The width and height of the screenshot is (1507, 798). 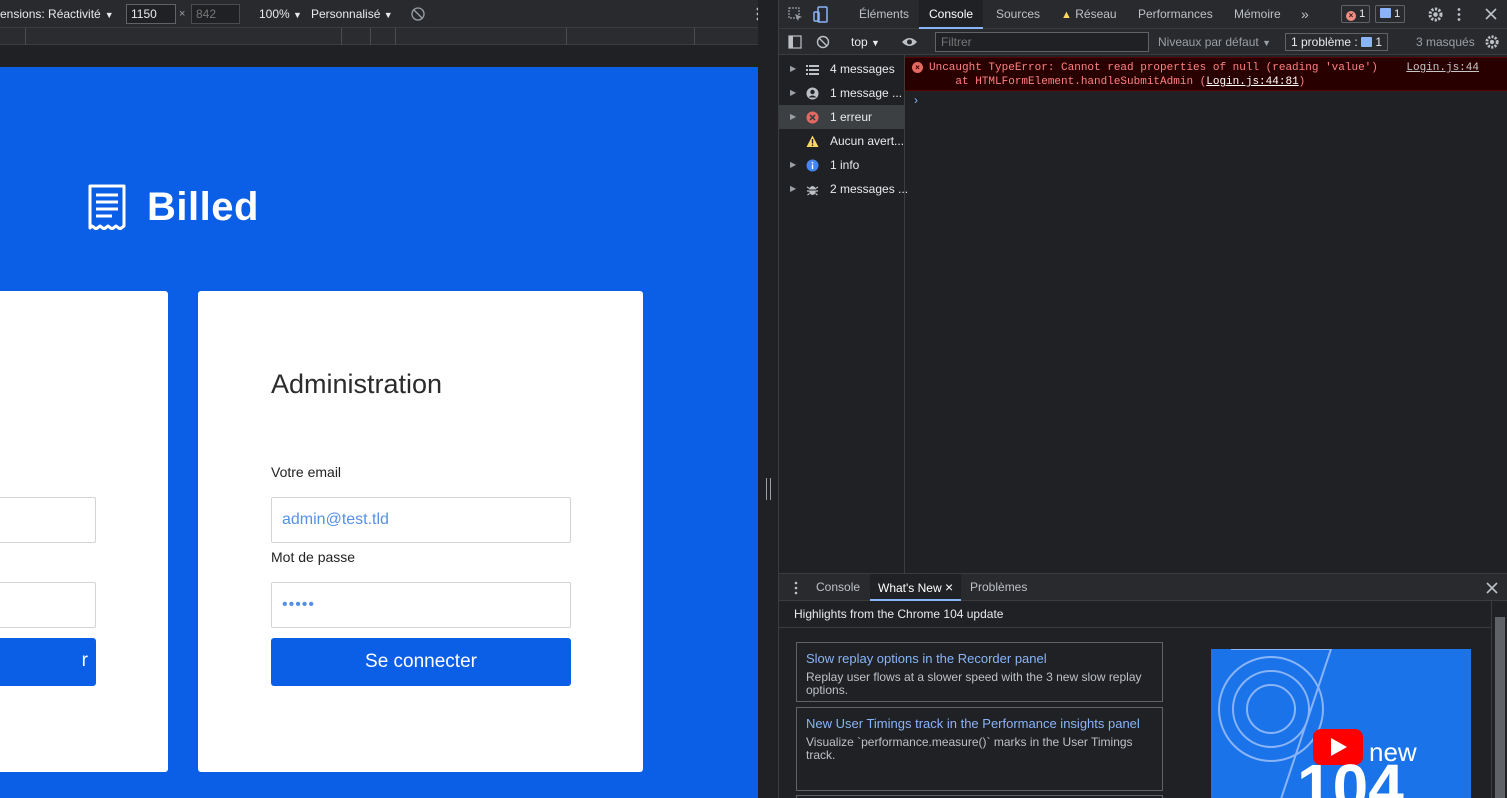 I want to click on employee-connect-button: r, so click(x=48, y=662).